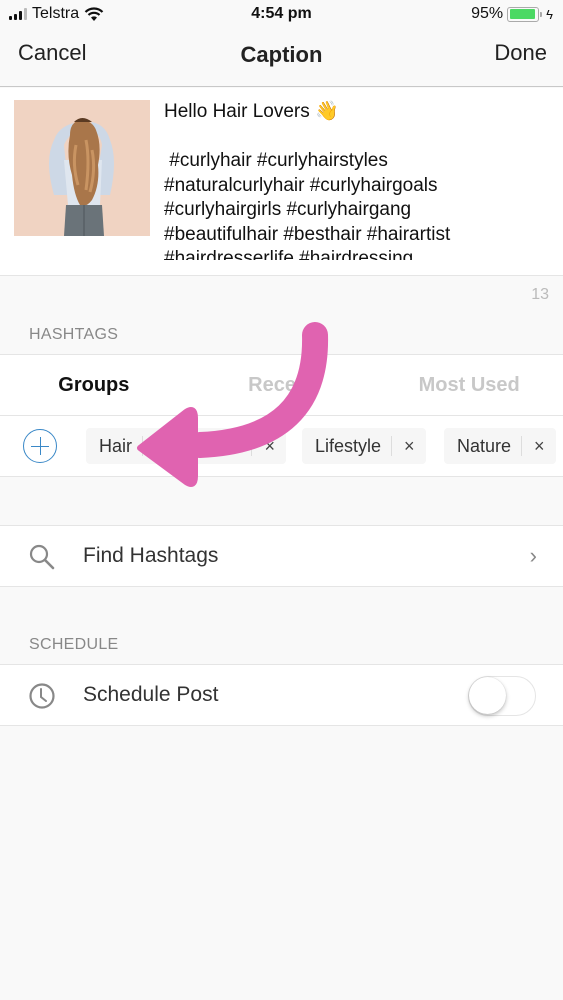  I want to click on status-right: 95% ϟ, so click(512, 14).